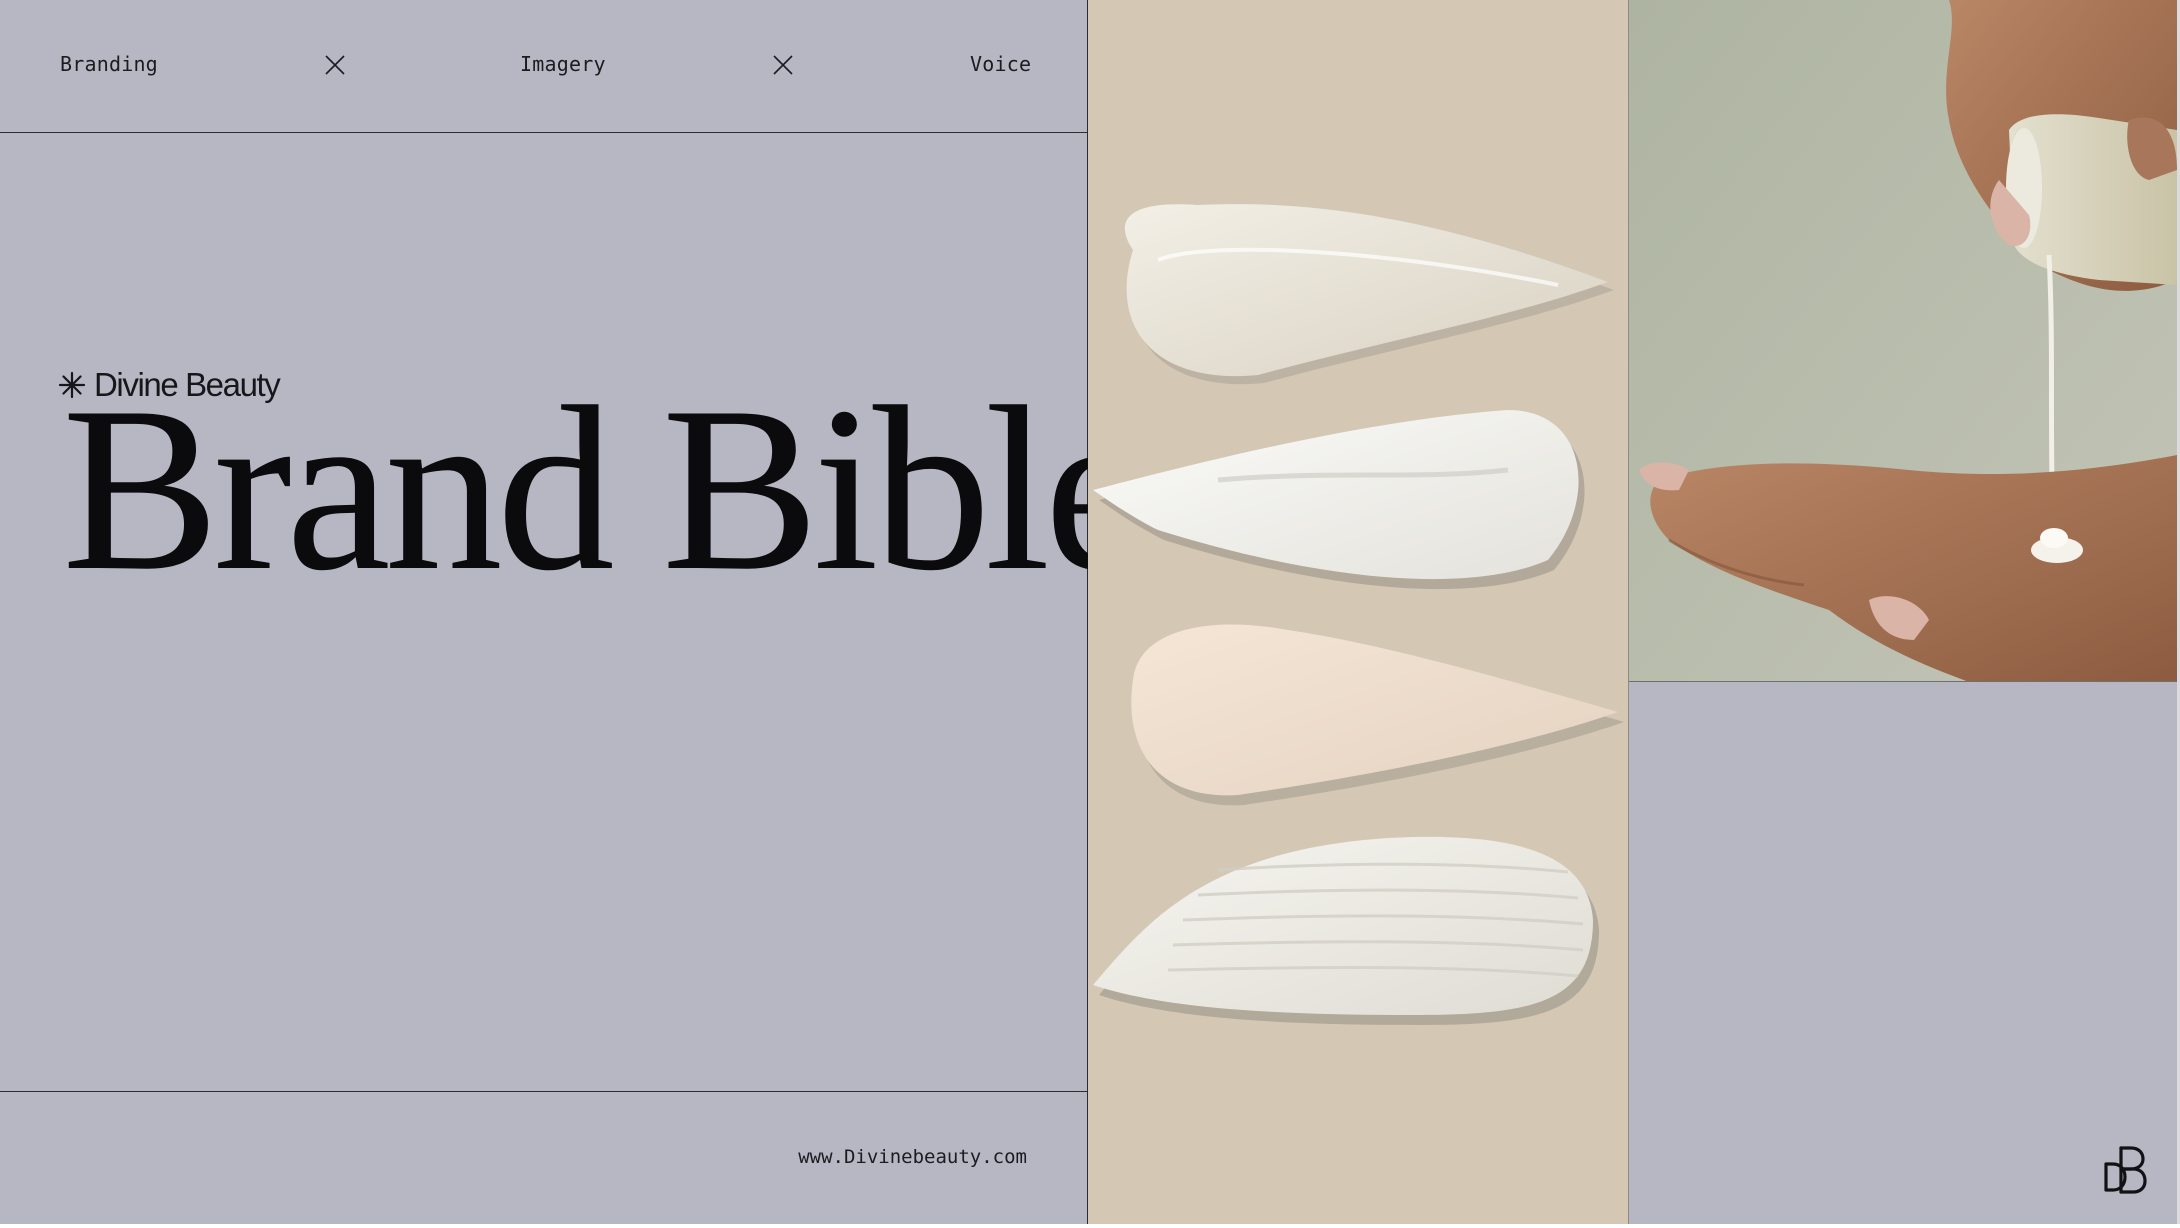 The width and height of the screenshot is (2180, 1228). Describe the element at coordinates (109, 64) in the screenshot. I see `nav-item-branding: Branding` at that location.